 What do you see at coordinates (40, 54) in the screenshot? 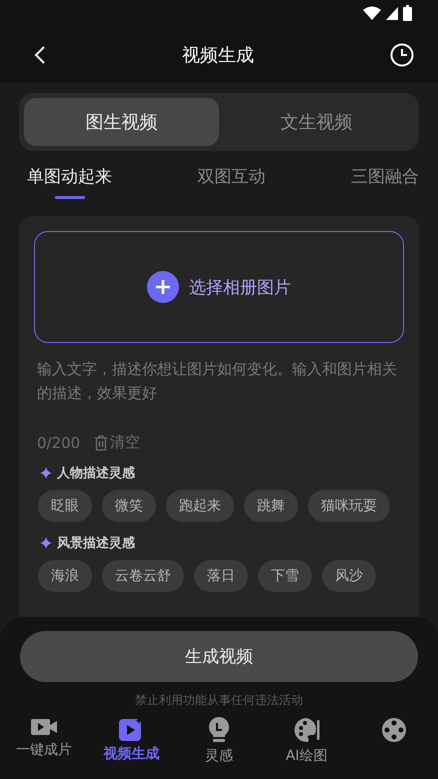
I see `back-icon` at bounding box center [40, 54].